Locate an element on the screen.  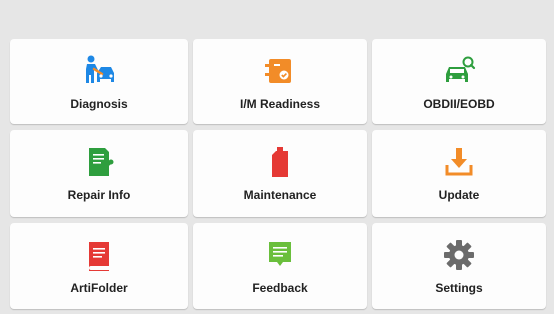
tile-label: Feedback is located at coordinates (280, 288).